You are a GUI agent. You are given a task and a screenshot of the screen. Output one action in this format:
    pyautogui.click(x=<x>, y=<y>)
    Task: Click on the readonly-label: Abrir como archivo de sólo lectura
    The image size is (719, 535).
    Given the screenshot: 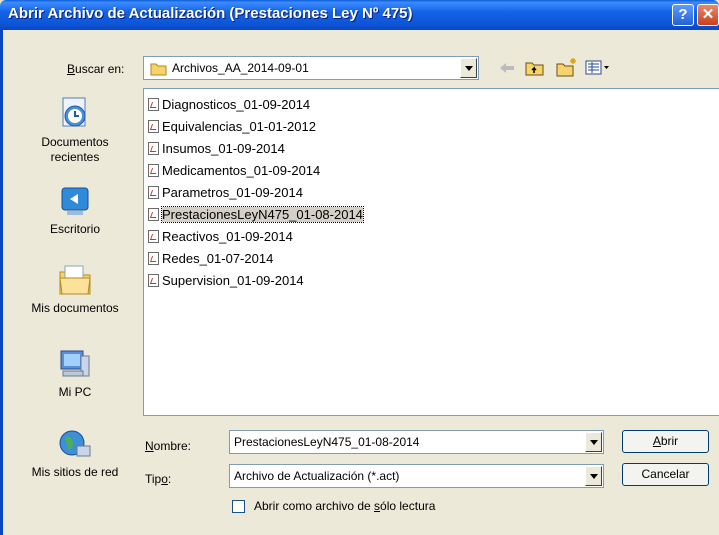 What is the action you would take?
    pyautogui.click(x=345, y=506)
    